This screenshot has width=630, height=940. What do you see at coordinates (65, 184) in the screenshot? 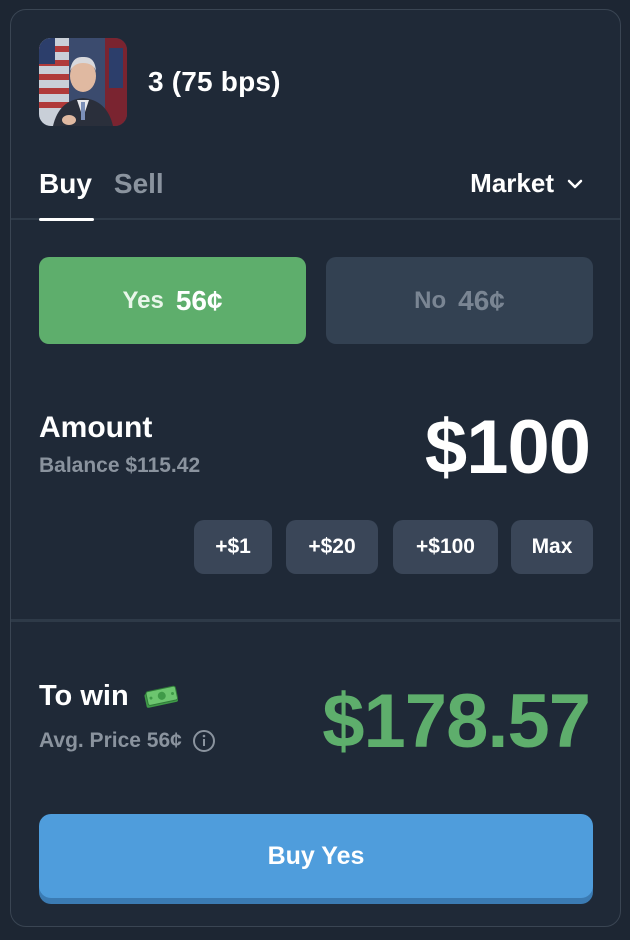
I see `tab-buy: Buy` at bounding box center [65, 184].